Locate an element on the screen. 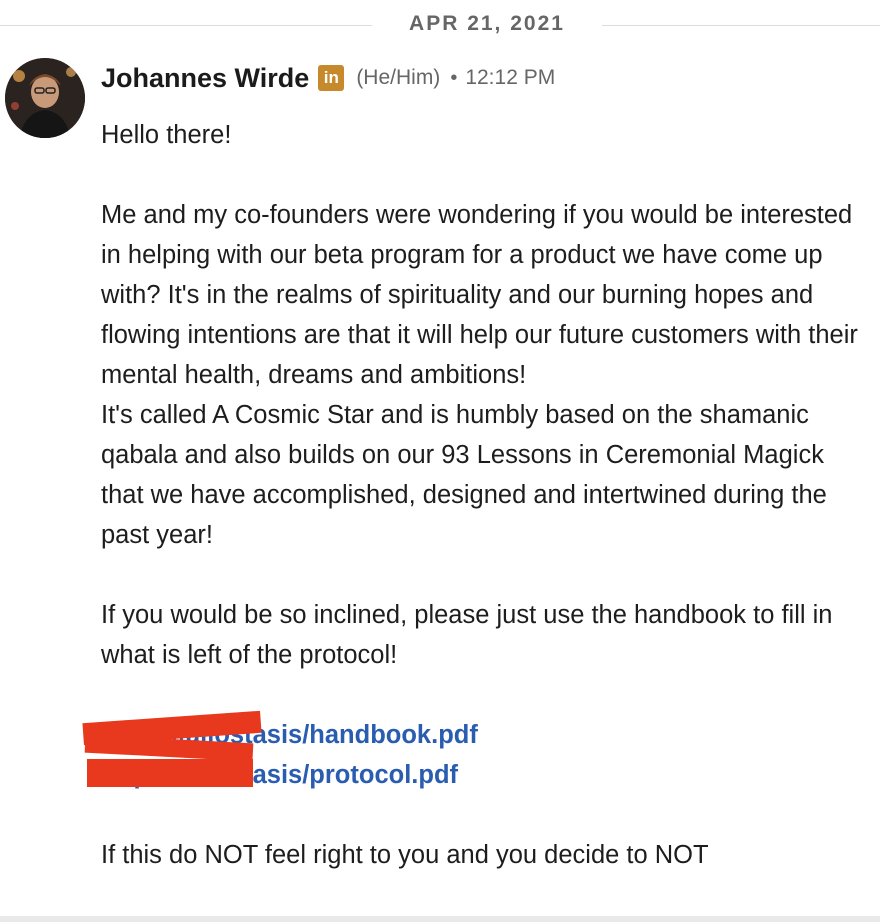 This screenshot has width=880, height=922. date-divider: APR 21, 2021 is located at coordinates (440, 25).